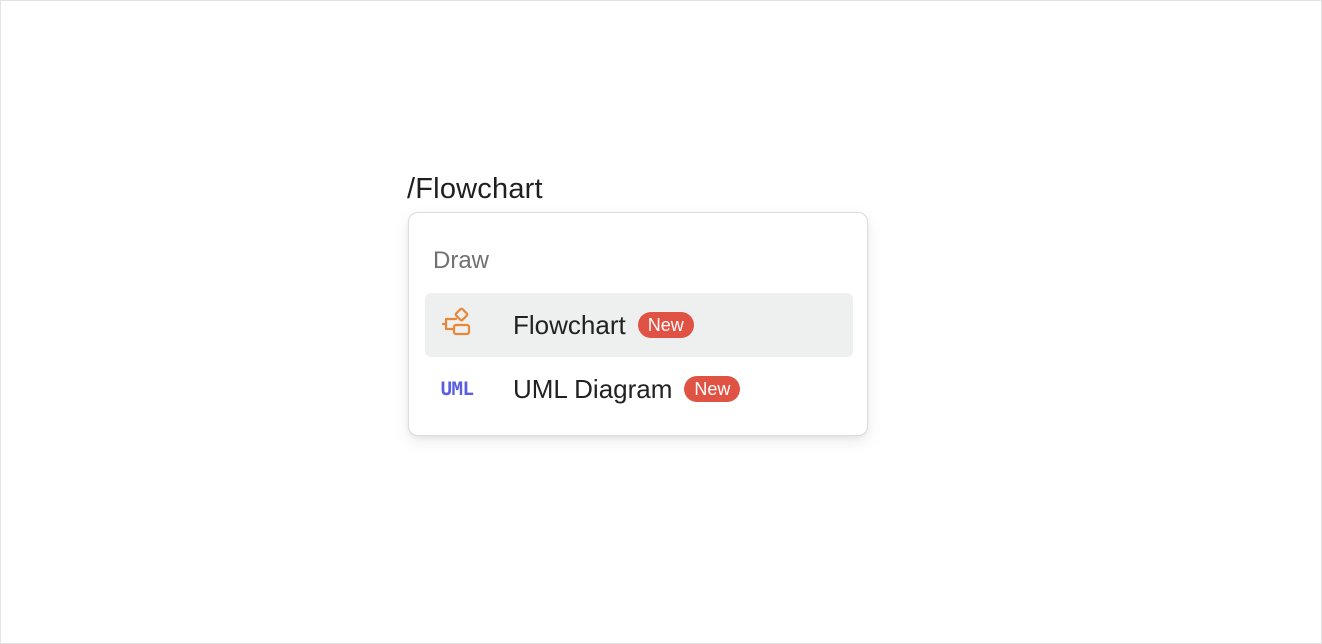  I want to click on slash-command-menu: Draw Flowchart New UML UML Diagram New, so click(638, 324).